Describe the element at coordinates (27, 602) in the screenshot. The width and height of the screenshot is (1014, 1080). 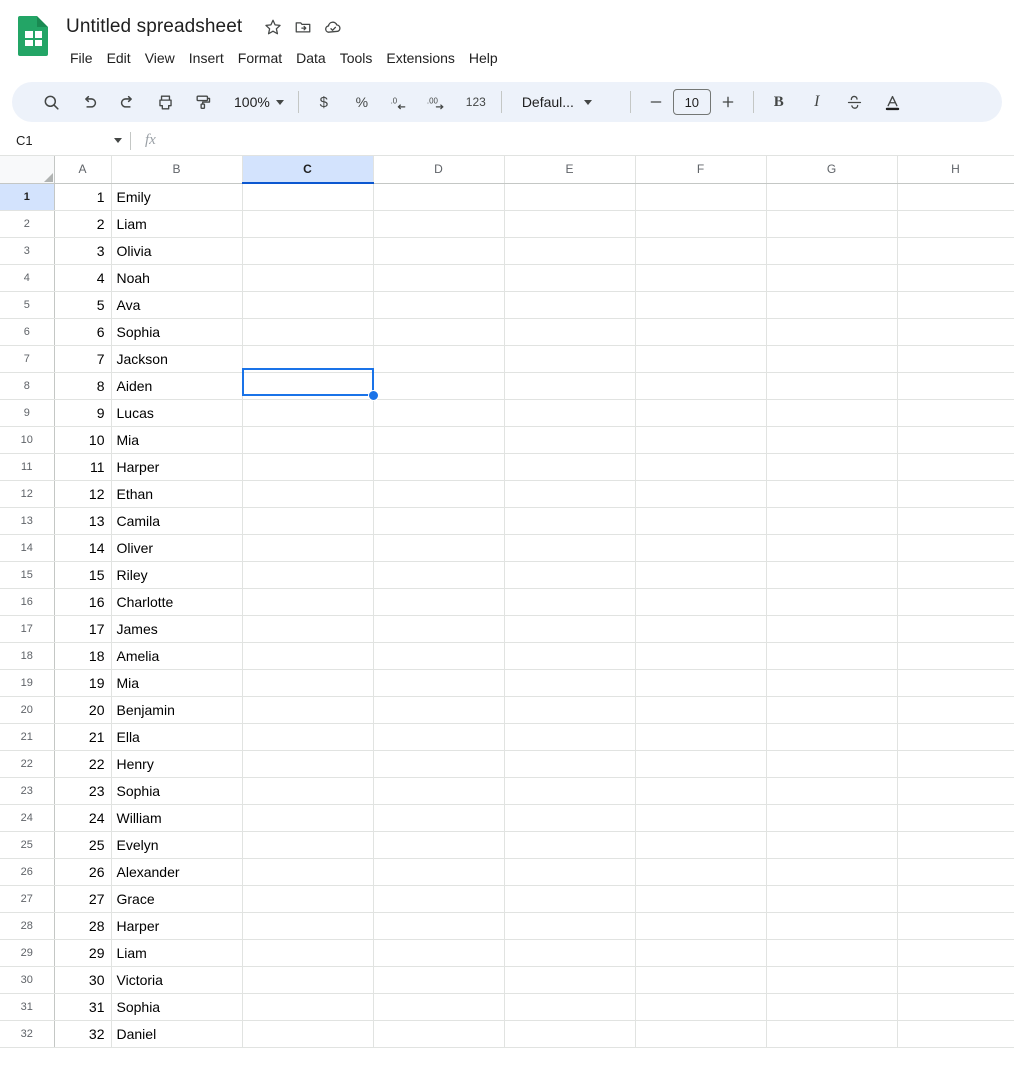
I see `row-header-16: 16` at that location.